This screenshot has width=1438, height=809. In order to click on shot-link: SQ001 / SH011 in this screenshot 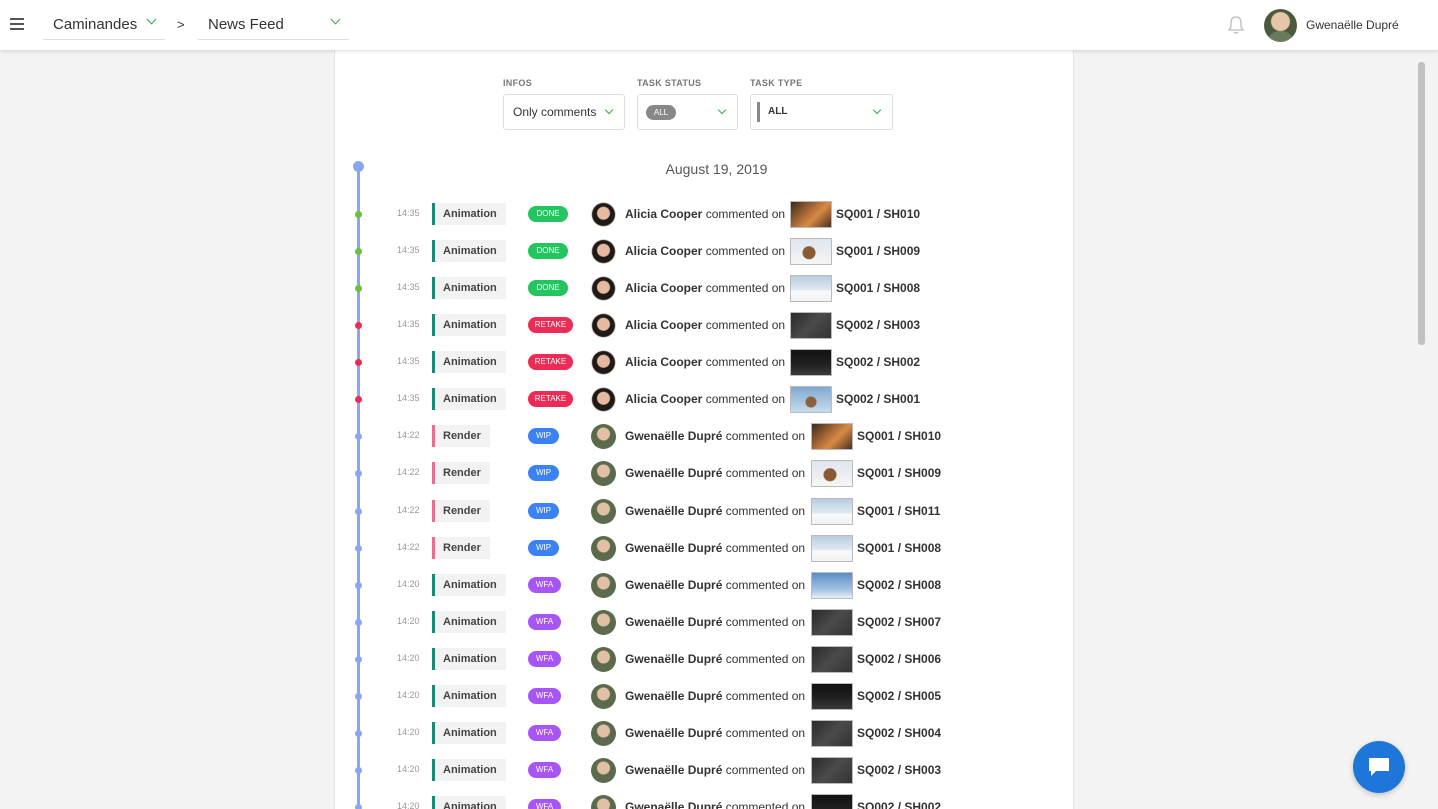, I will do `click(898, 511)`.